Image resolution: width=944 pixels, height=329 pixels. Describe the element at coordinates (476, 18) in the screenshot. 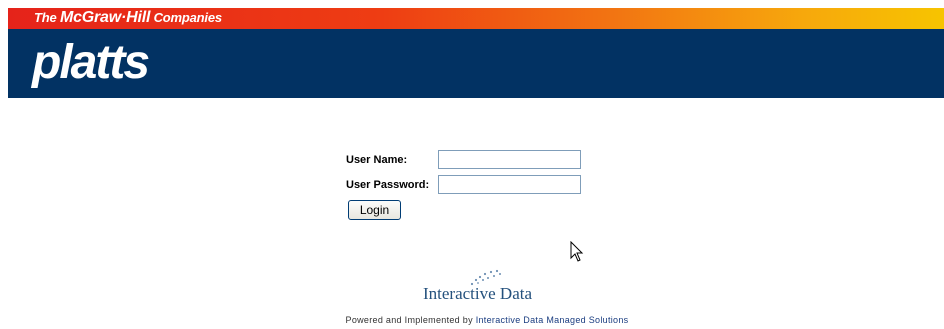

I see `company-banner: The McGraw·Hill Companies` at that location.